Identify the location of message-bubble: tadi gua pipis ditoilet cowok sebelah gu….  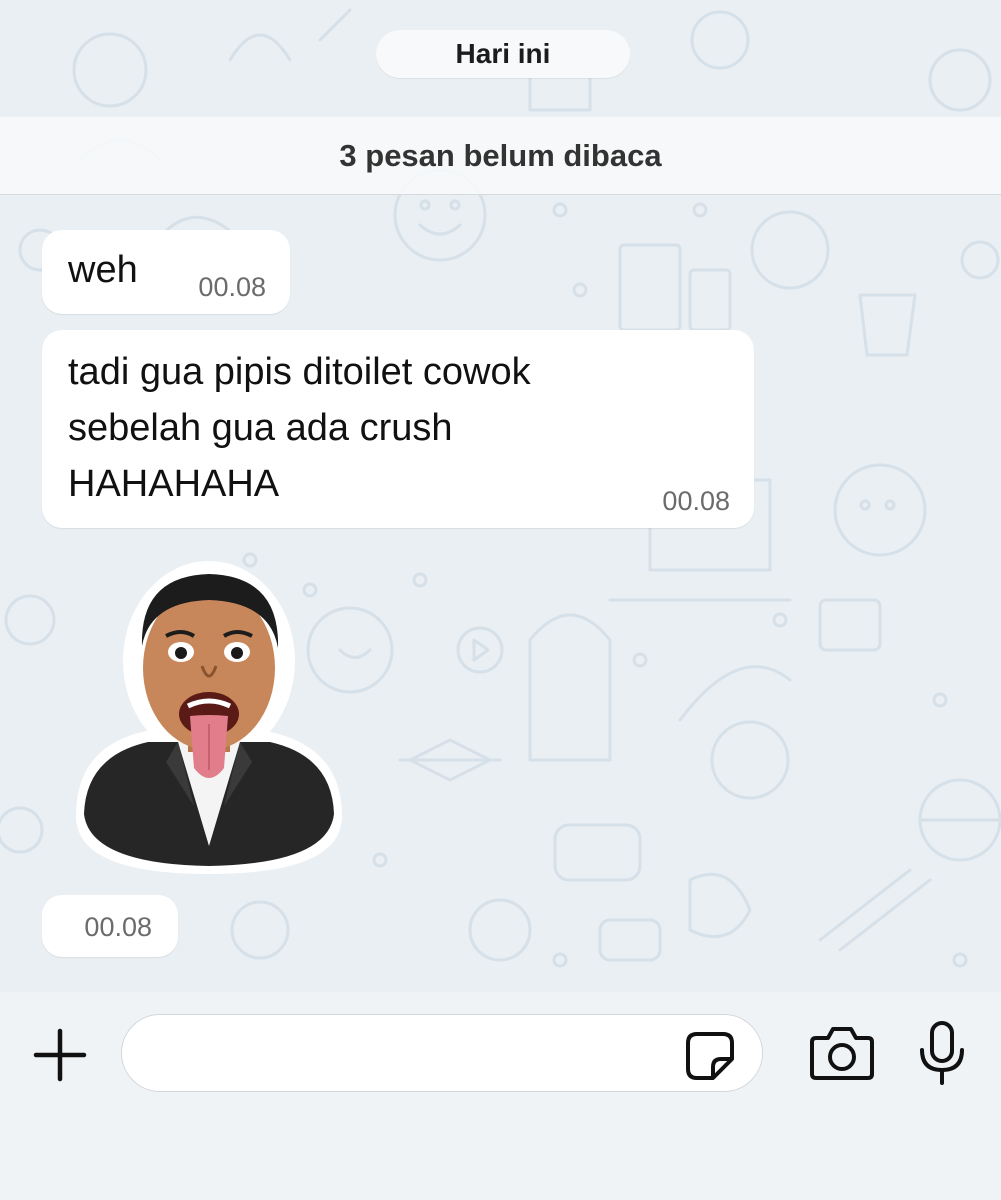
(398, 429).